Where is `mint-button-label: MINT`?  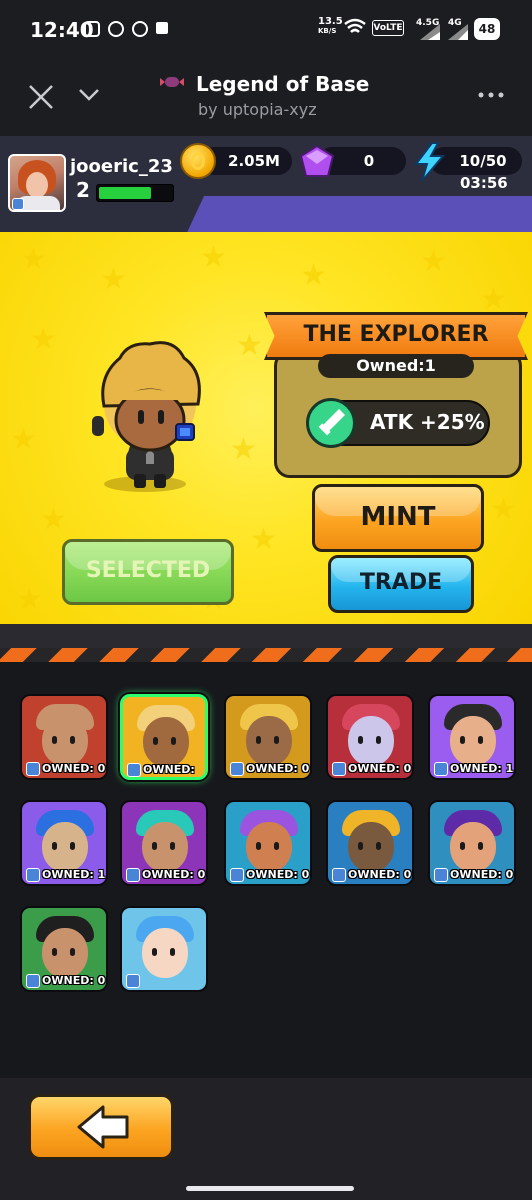 mint-button-label: MINT is located at coordinates (398, 517).